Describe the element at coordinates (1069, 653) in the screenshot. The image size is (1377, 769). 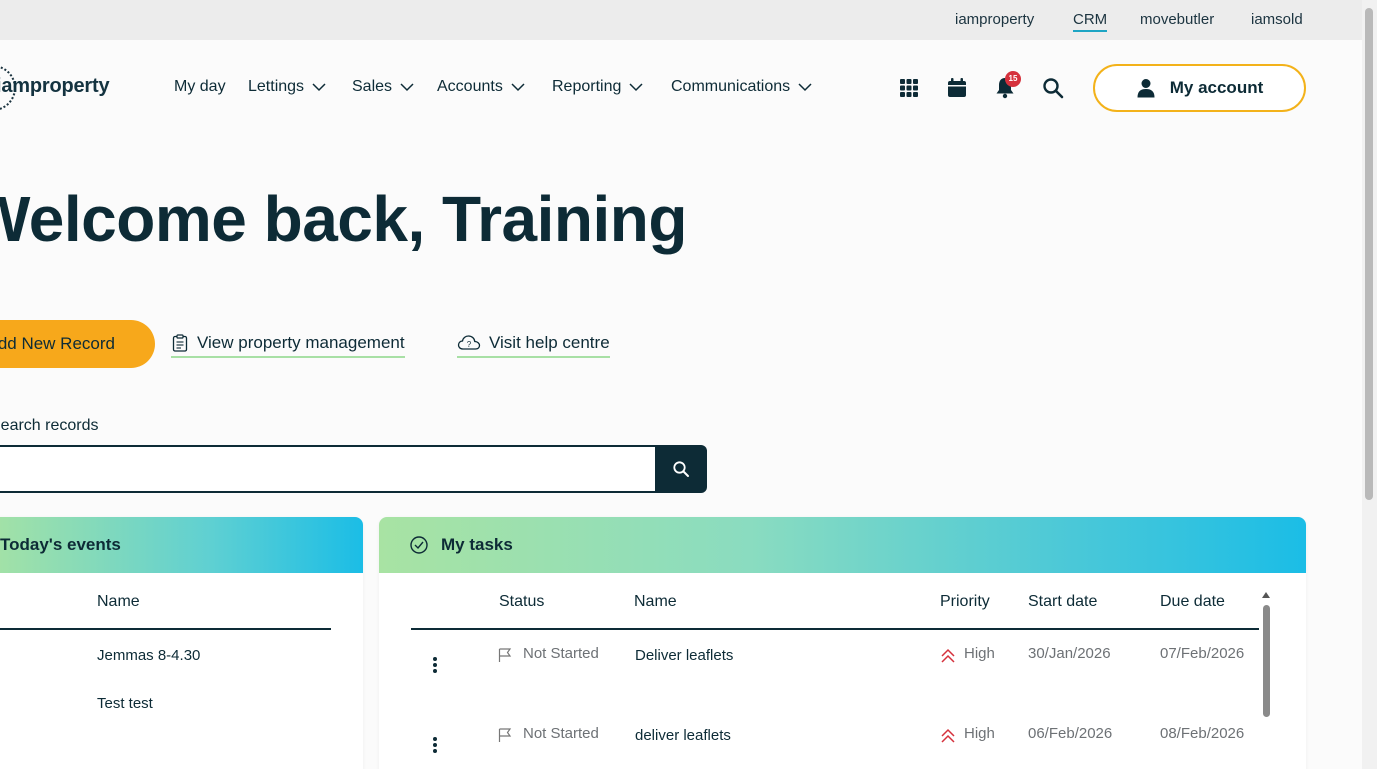
I see `task-start-date: 30/Jan/2026` at that location.